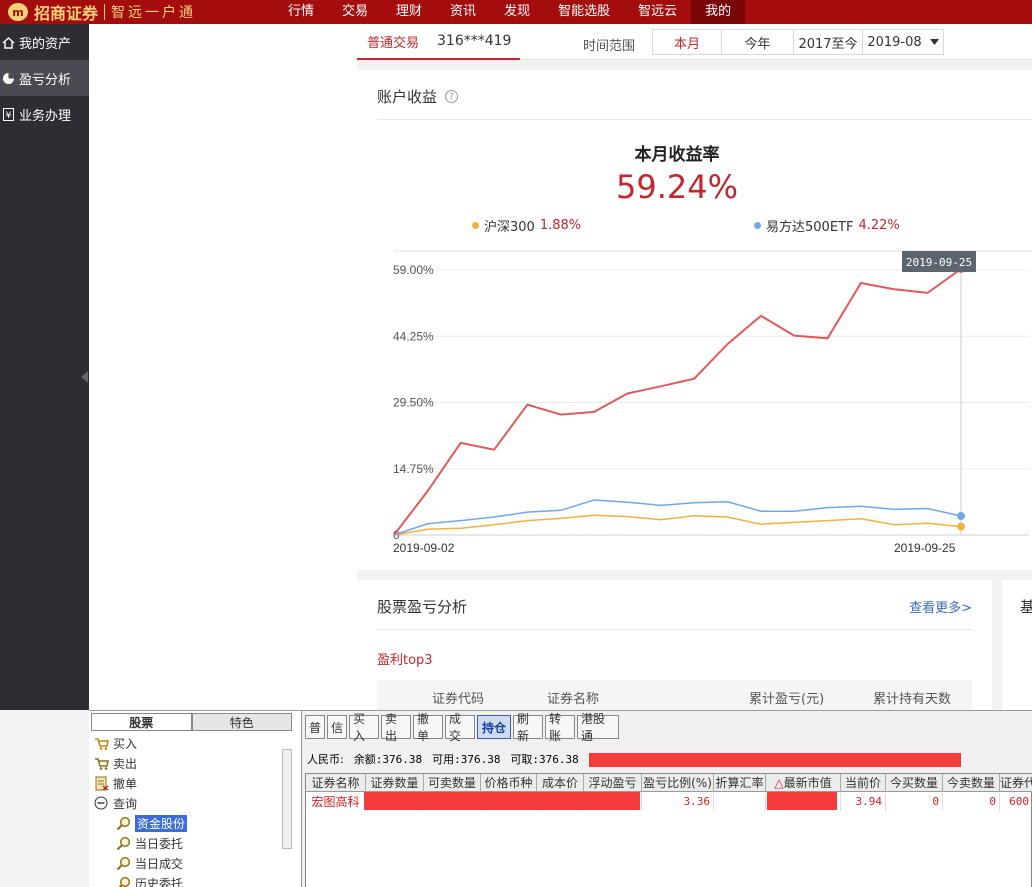 This screenshot has height=887, width=1032. Describe the element at coordinates (84, 377) in the screenshot. I see `collapse-arrow-icon` at that location.